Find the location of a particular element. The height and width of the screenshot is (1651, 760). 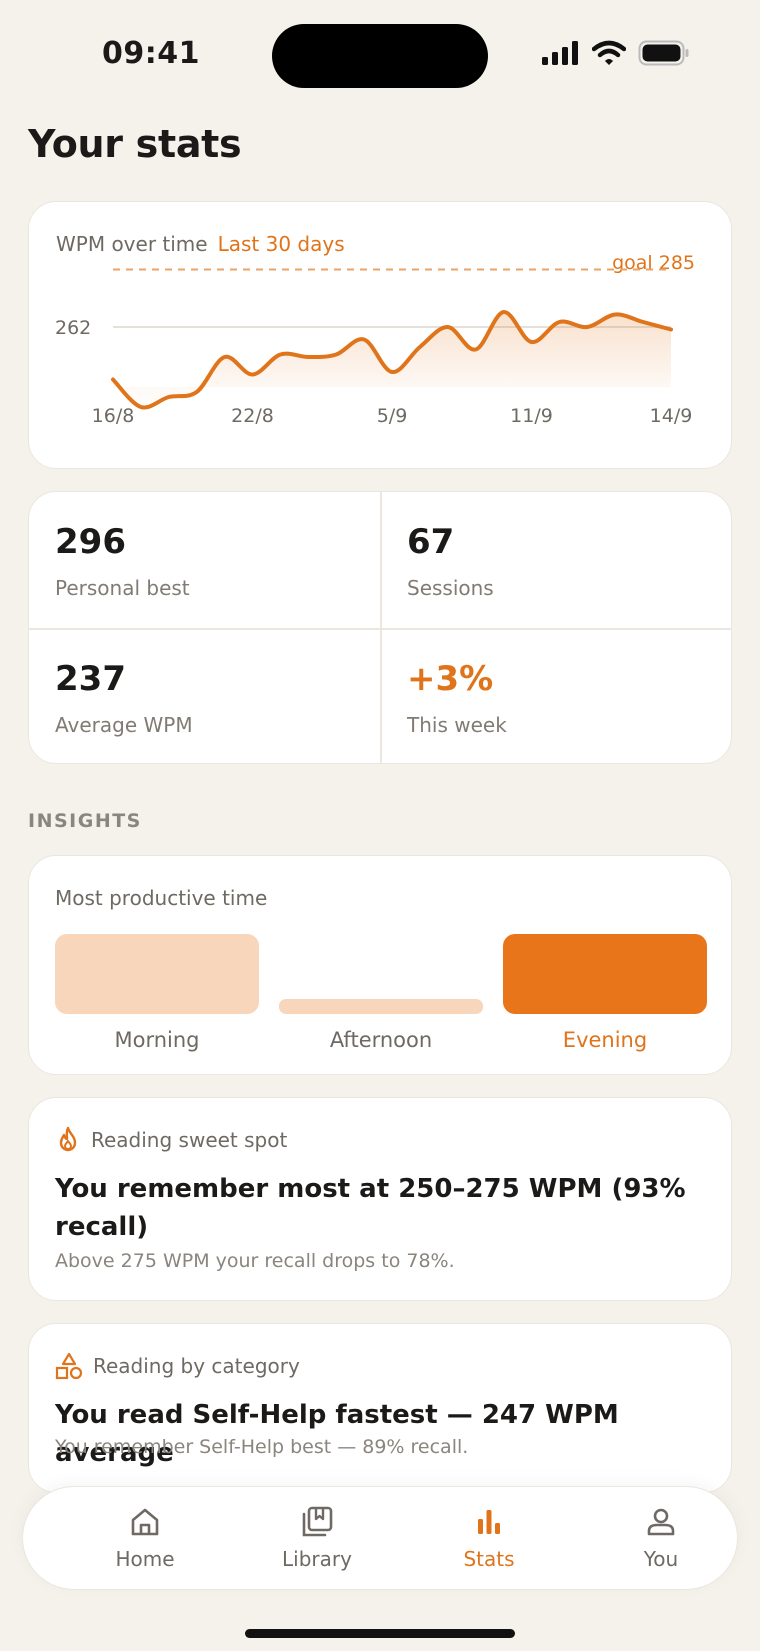

tab-you: You is located at coordinates (661, 1540).